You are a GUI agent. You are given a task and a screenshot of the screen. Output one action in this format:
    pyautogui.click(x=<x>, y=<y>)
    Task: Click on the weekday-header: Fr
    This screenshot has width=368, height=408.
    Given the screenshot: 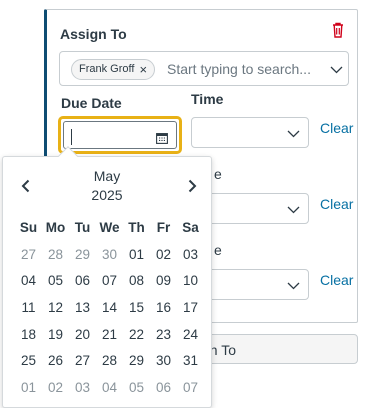 What is the action you would take?
    pyautogui.click(x=163, y=227)
    